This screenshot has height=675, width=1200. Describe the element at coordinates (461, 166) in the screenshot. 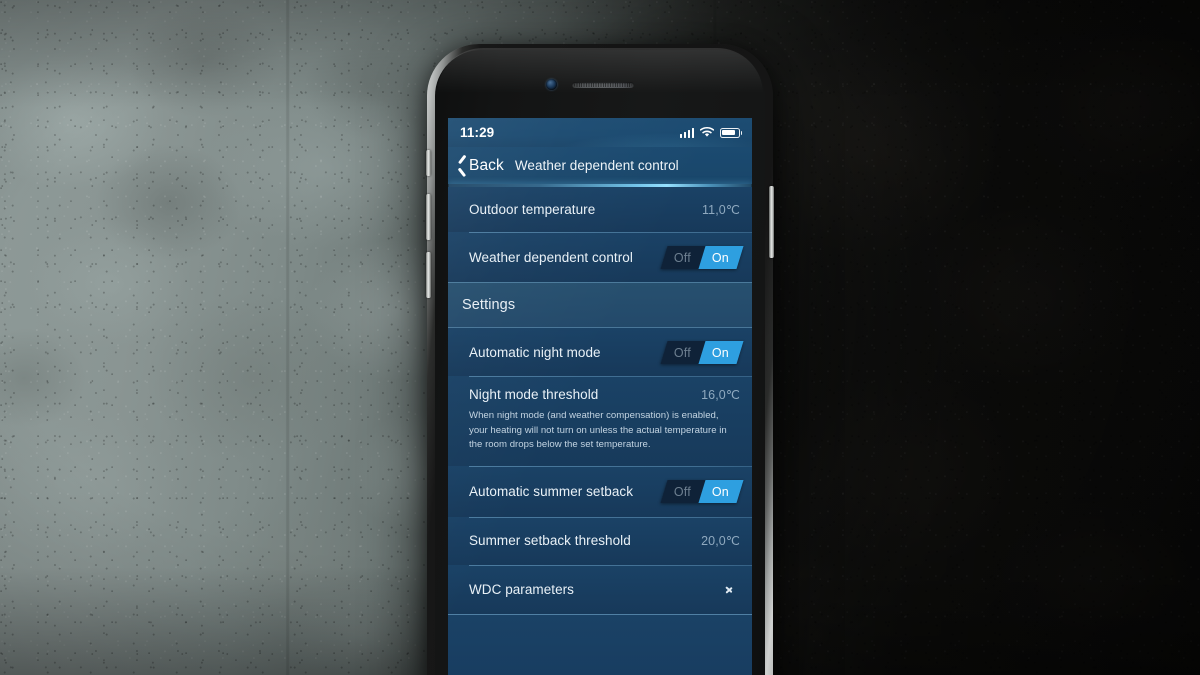

I see `chevron-left-icon` at that location.